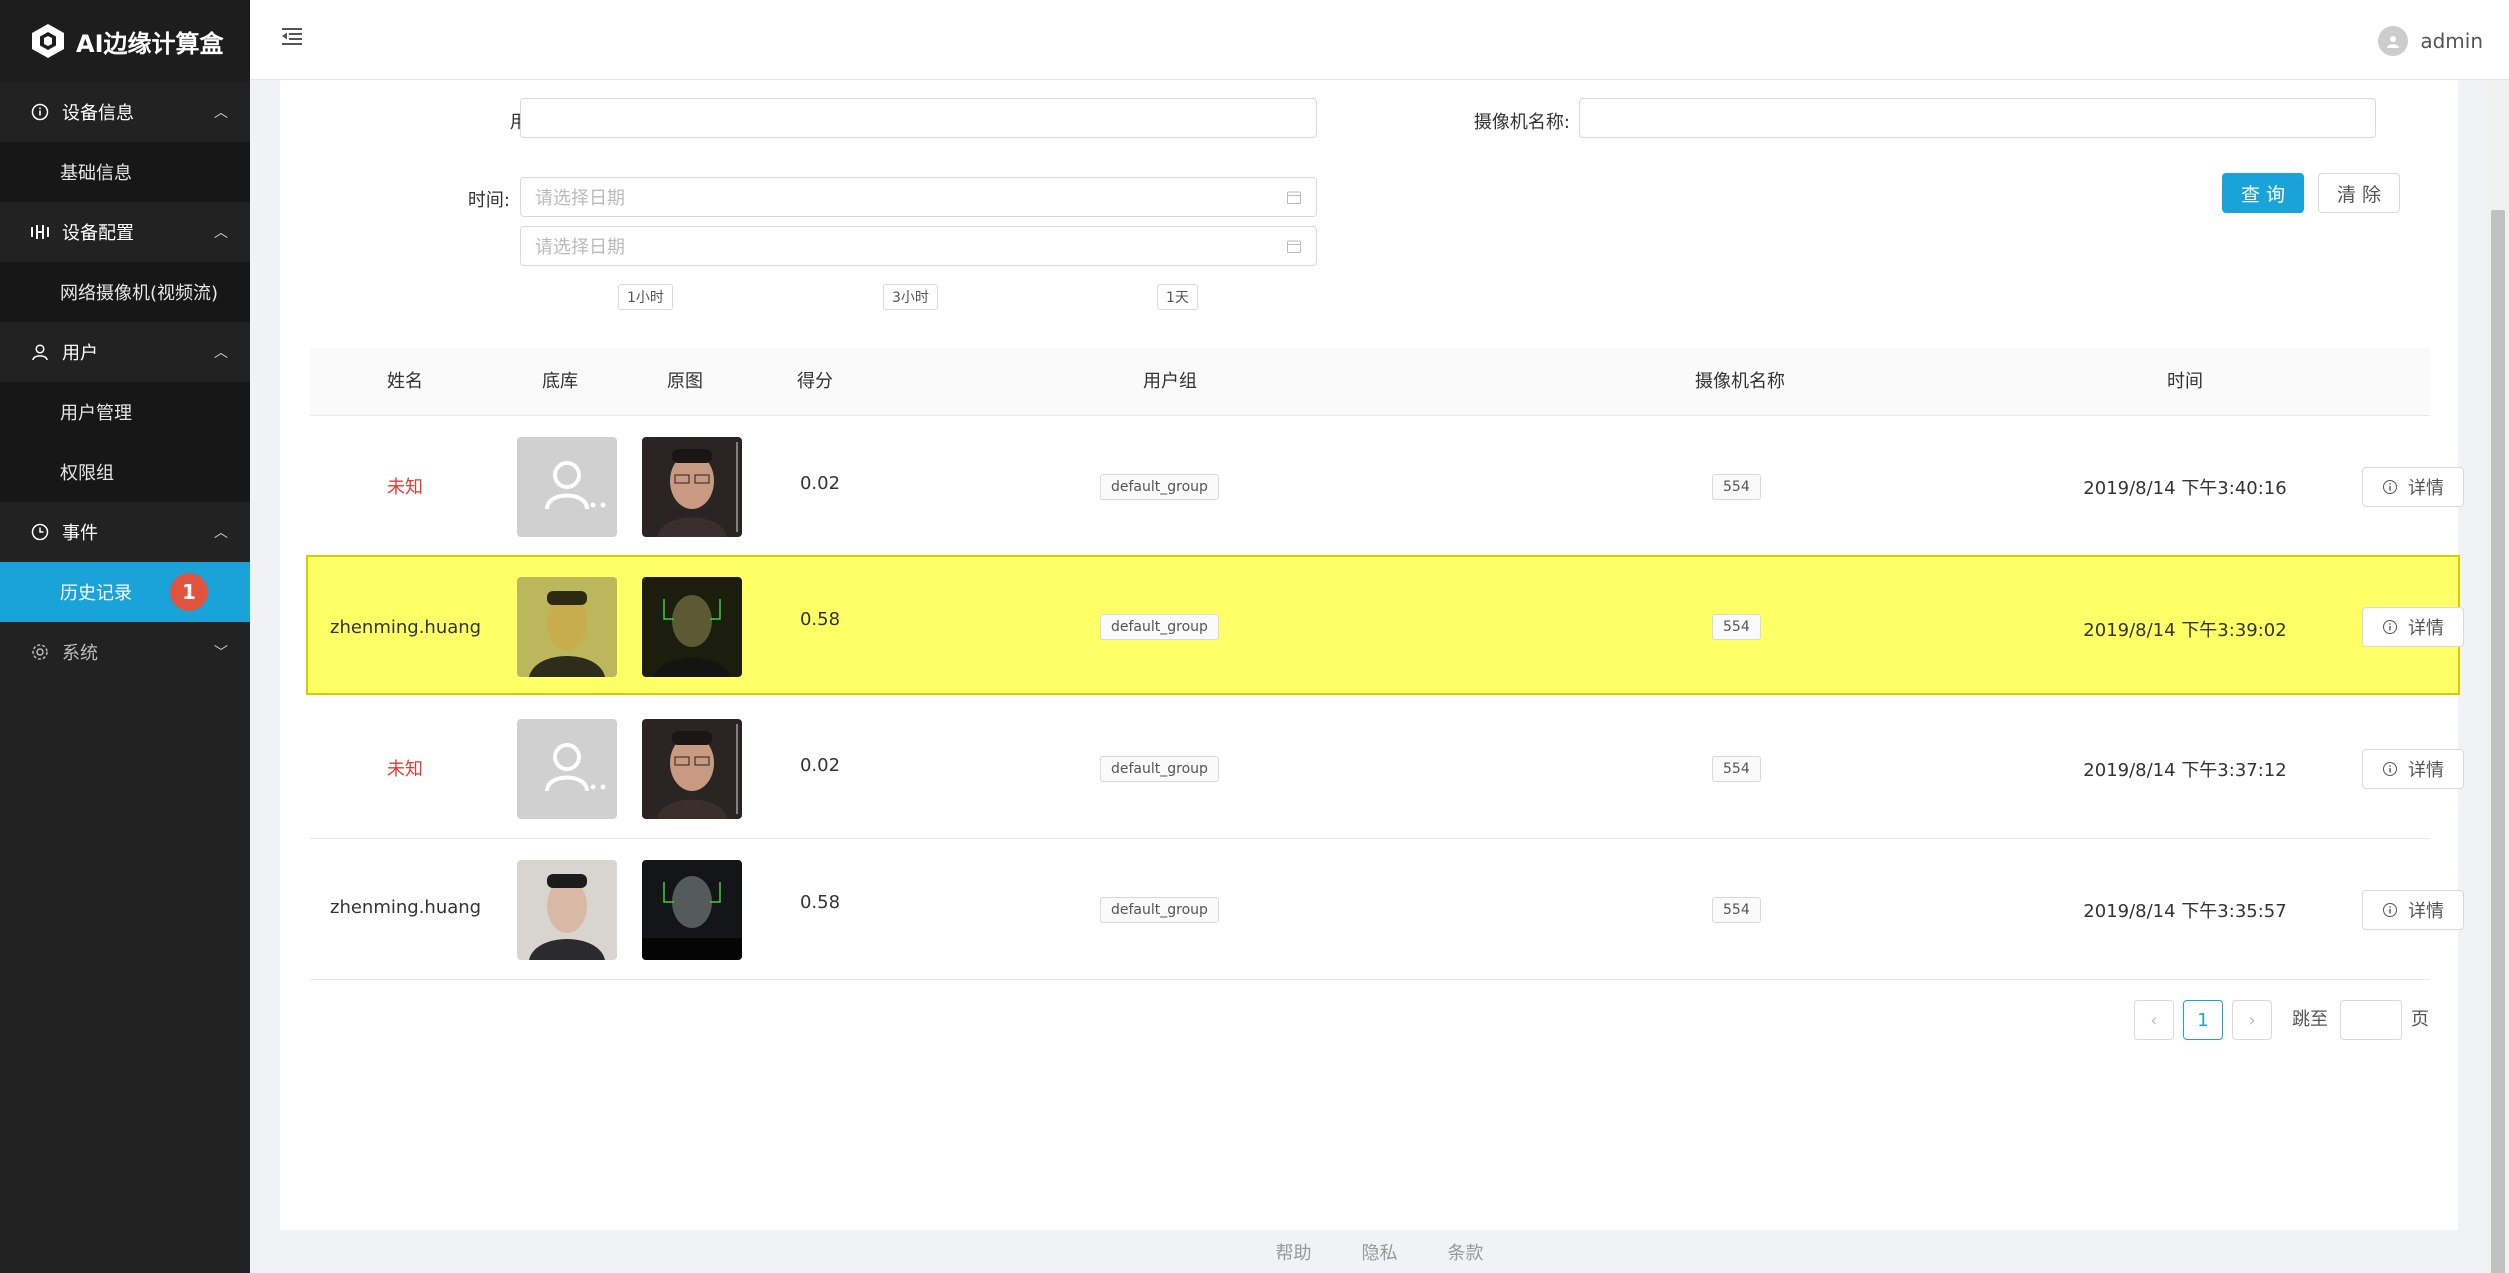 Image resolution: width=2509 pixels, height=1273 pixels. Describe the element at coordinates (139, 293) in the screenshot. I see `sidebar-item-label: 网络摄像机(视频流)` at that location.